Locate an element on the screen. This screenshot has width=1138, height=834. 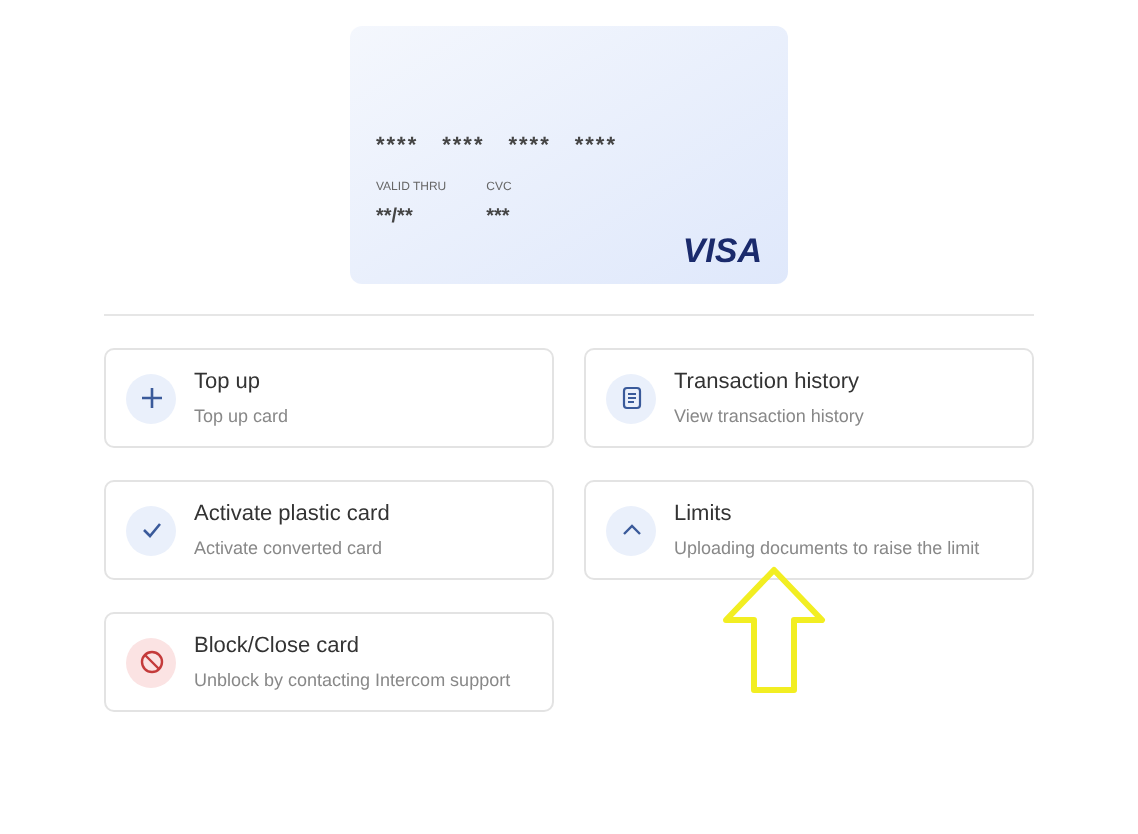
action-card: Limits Uploading documents to raise the limit is located at coordinates (809, 530).